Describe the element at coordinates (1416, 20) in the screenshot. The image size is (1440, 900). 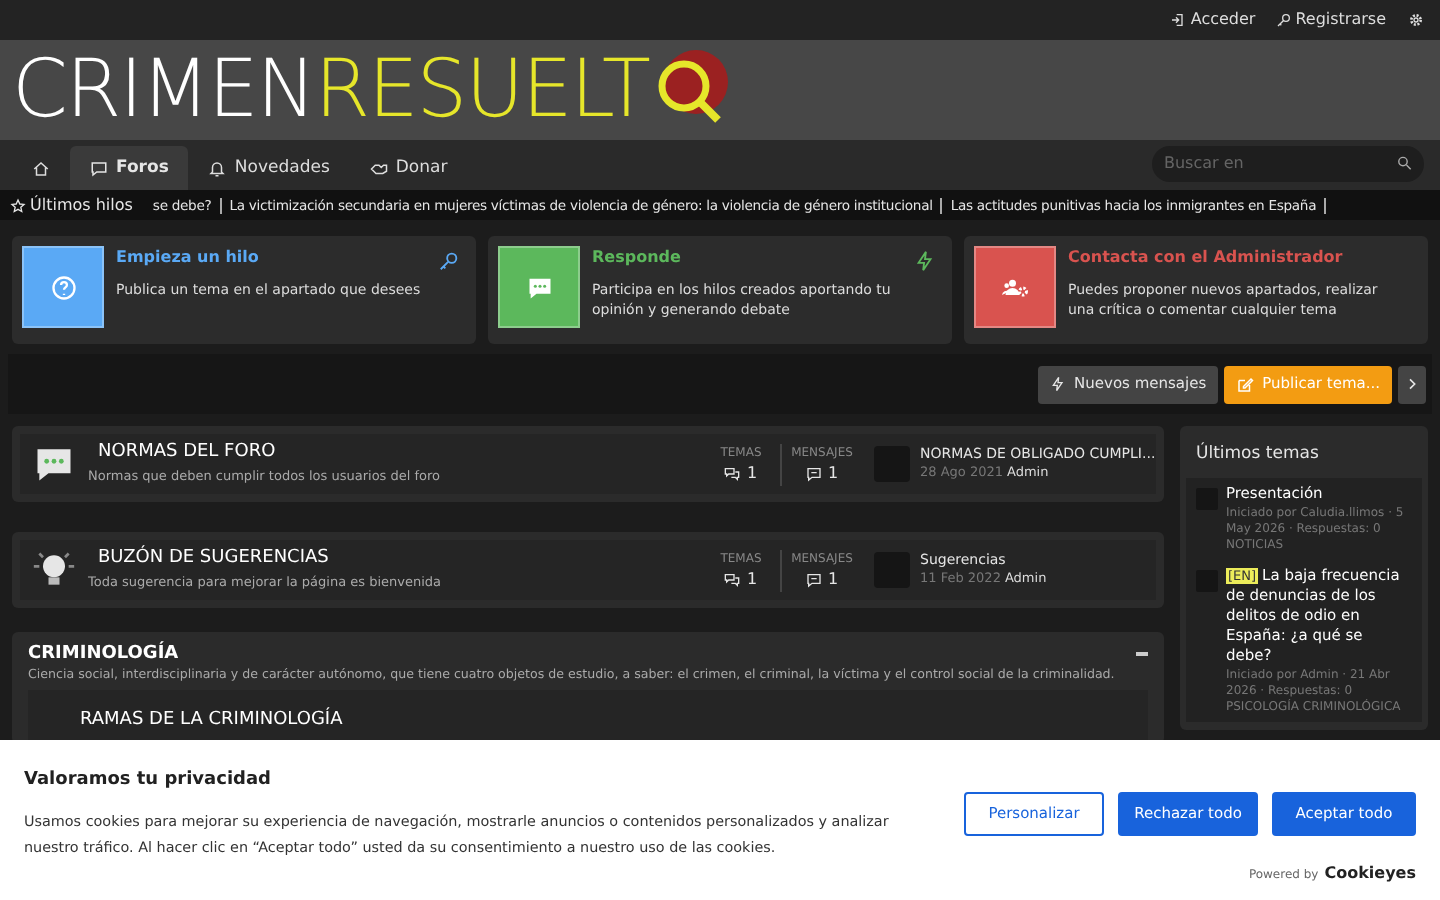
I see `settings-icon` at that location.